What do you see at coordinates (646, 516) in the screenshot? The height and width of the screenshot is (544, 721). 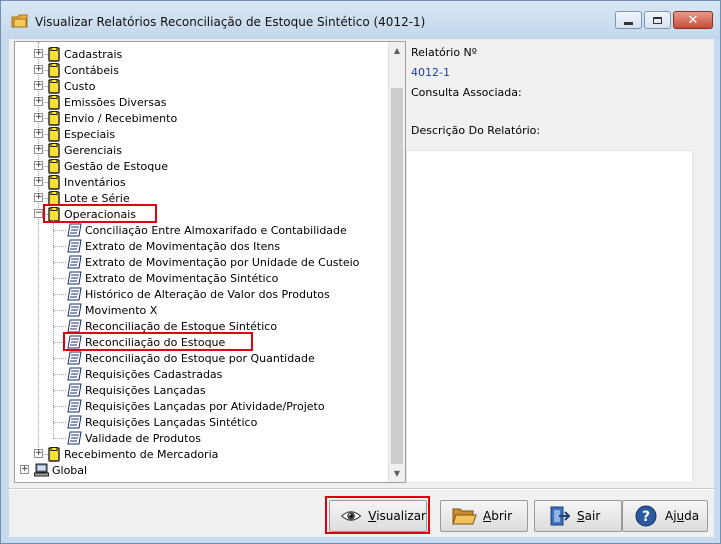 I see `help-icon: ?` at bounding box center [646, 516].